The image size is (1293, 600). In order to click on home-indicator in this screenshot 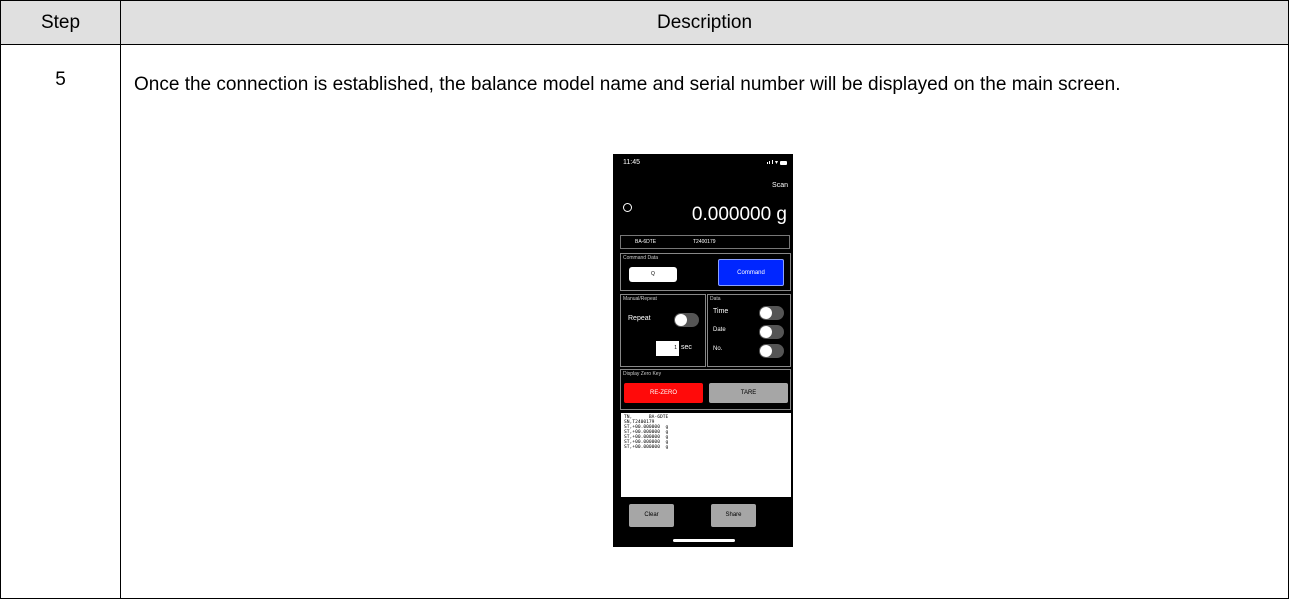, I will do `click(704, 540)`.